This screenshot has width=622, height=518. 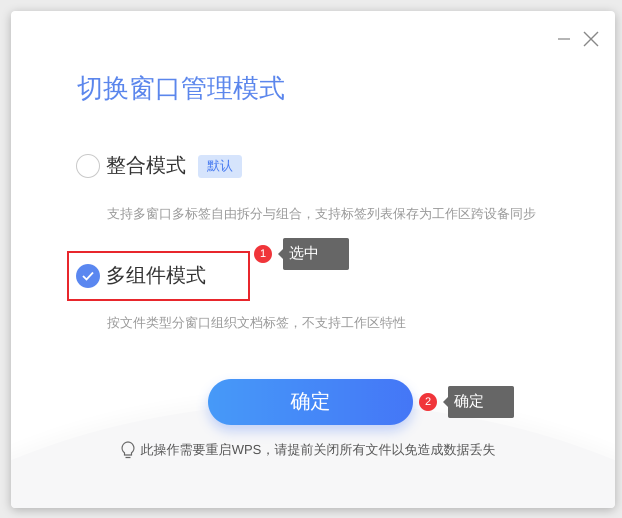 What do you see at coordinates (220, 166) in the screenshot?
I see `default-tag: 默认` at bounding box center [220, 166].